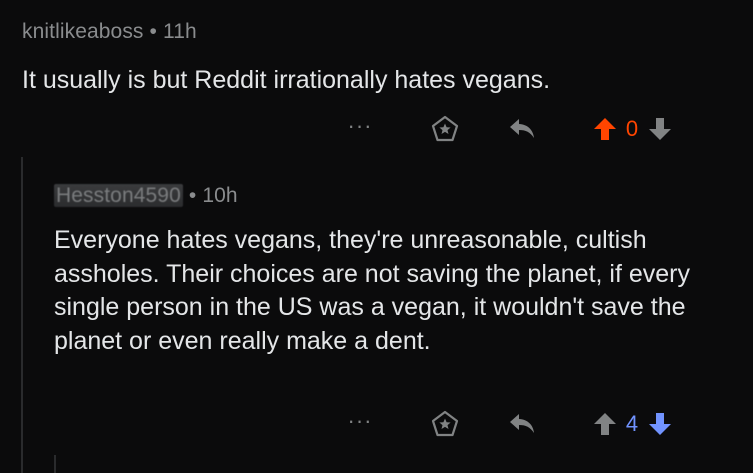 This screenshot has height=473, width=753. What do you see at coordinates (632, 423) in the screenshot?
I see `vote-score: 4` at bounding box center [632, 423].